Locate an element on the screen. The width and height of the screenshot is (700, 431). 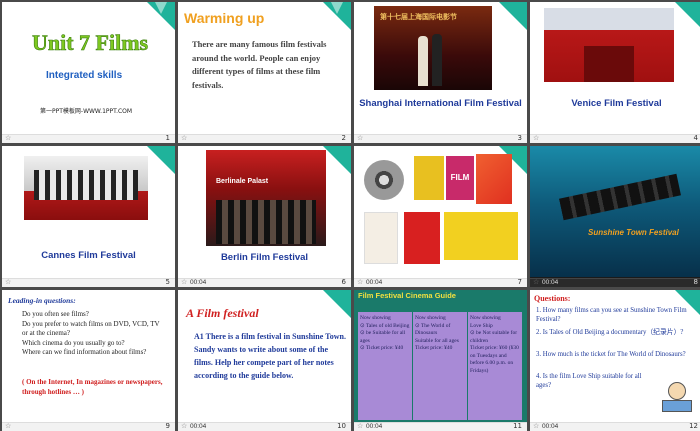
slide-number: 11 is located at coordinates (517, 426).